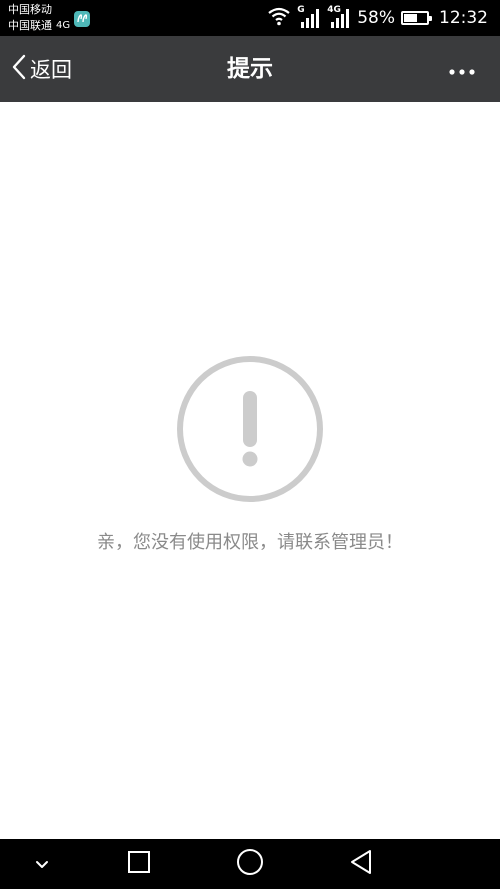  What do you see at coordinates (63, 25) in the screenshot?
I see `carrier-2-network: 4G` at bounding box center [63, 25].